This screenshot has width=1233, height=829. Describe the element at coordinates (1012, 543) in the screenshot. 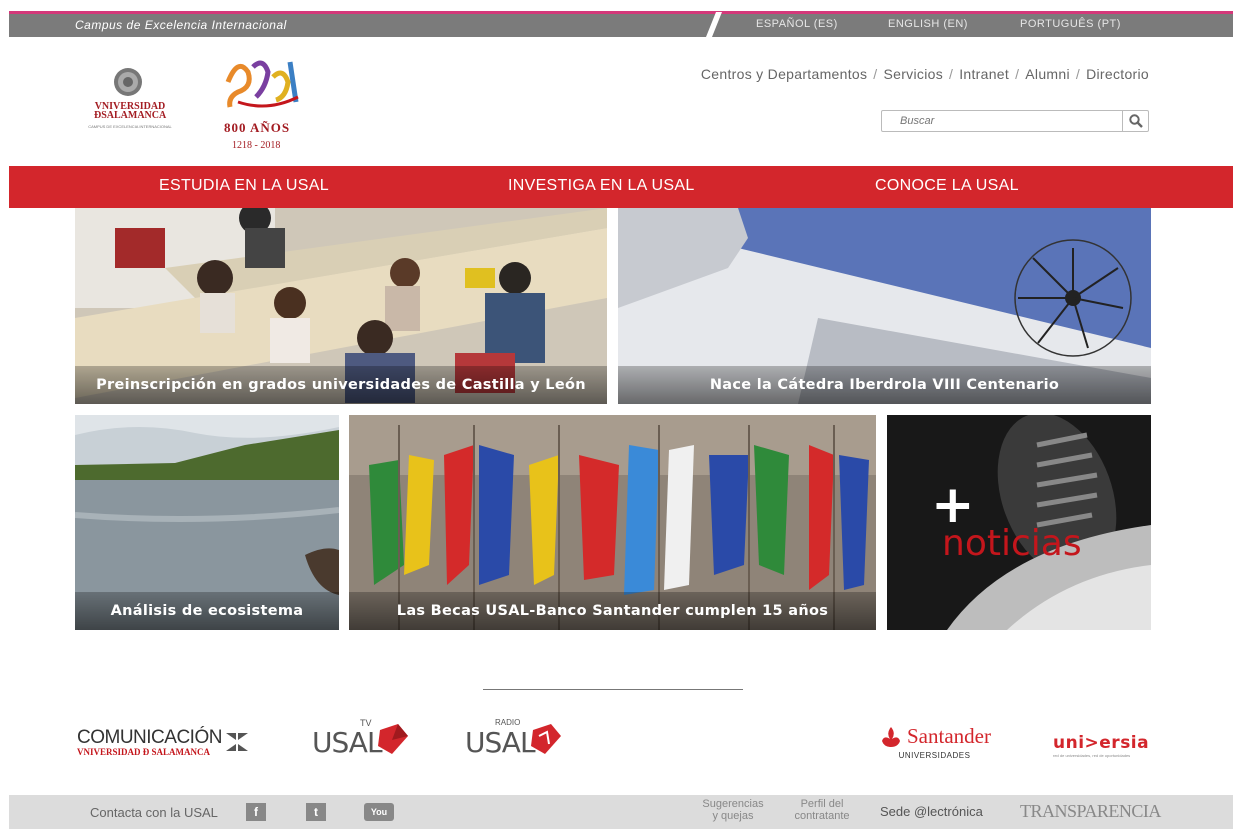

I see `more-news-label: noticias` at that location.